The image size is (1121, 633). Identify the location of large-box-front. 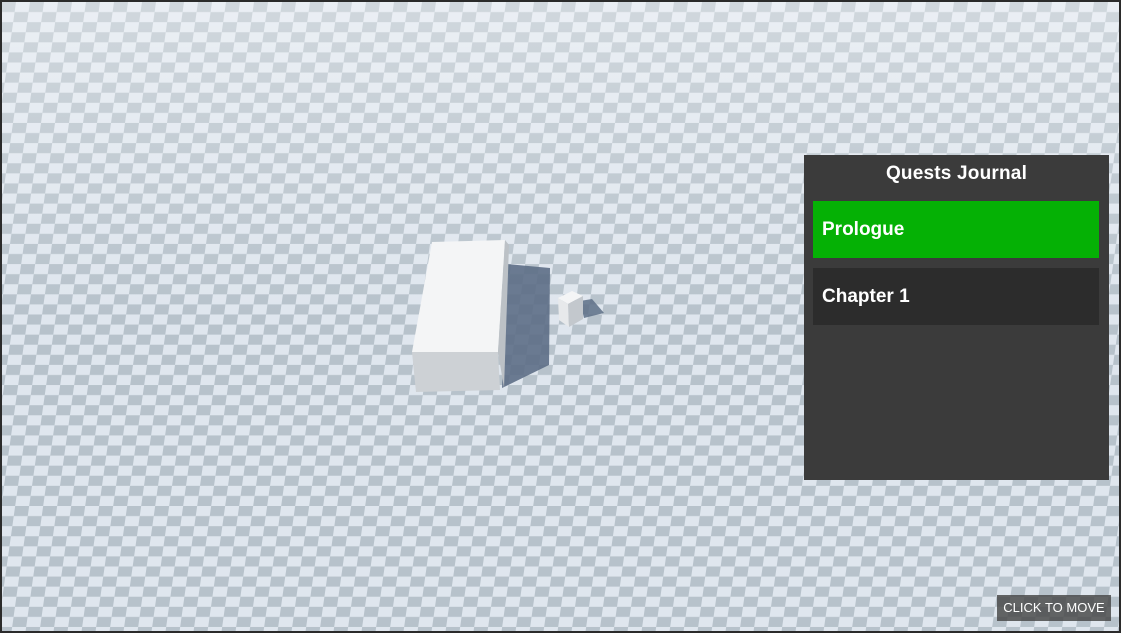
(456, 372).